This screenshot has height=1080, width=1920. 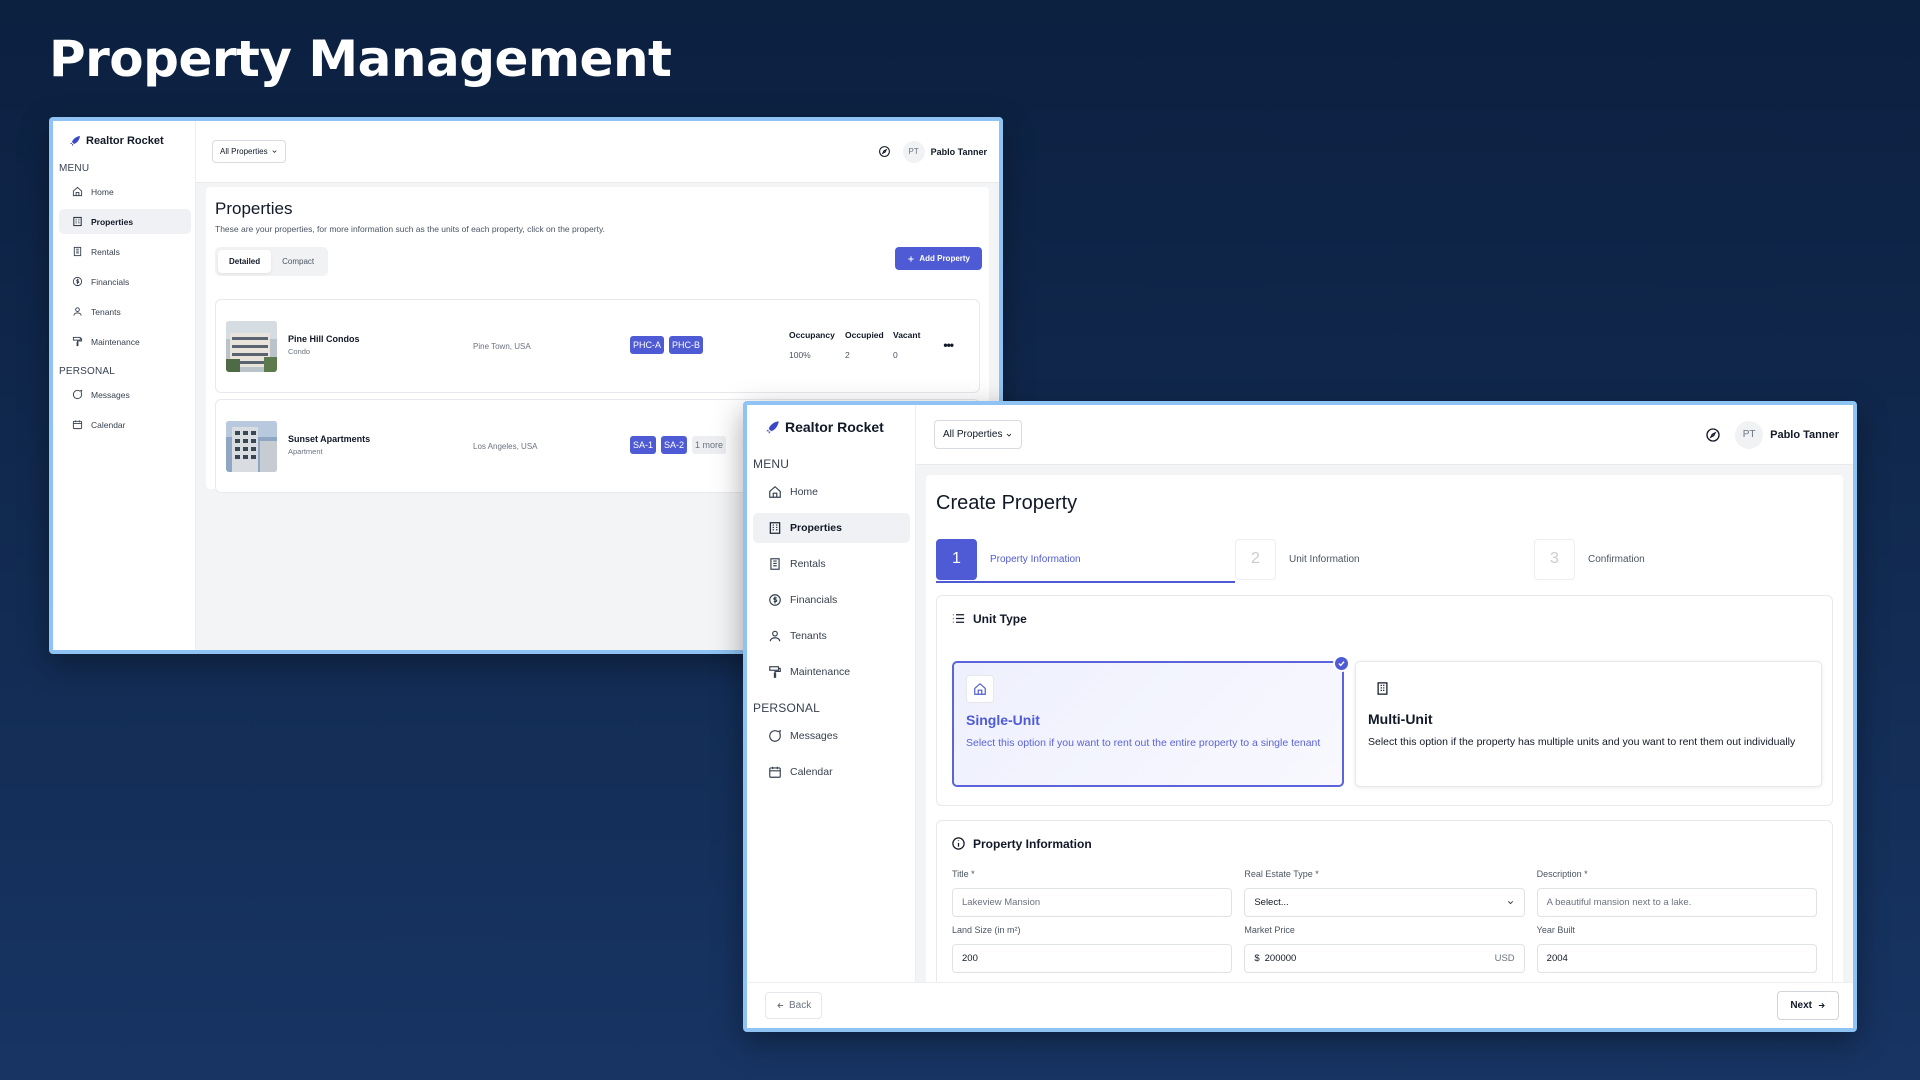 What do you see at coordinates (505, 446) in the screenshot?
I see `property-location: Los Angeles, USA` at bounding box center [505, 446].